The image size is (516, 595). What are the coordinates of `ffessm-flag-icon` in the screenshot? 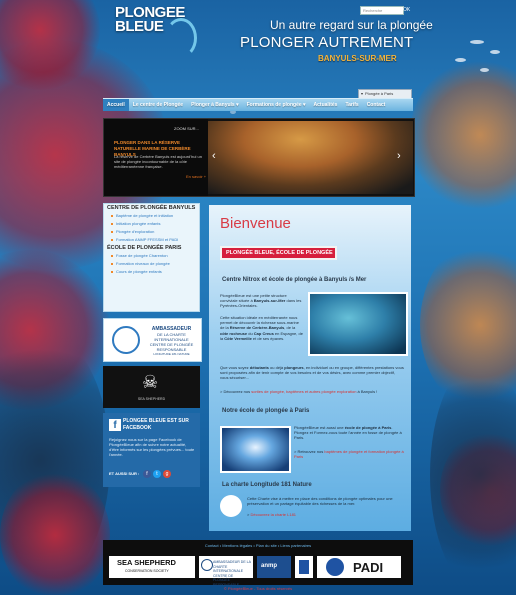 It's located at (304, 567).